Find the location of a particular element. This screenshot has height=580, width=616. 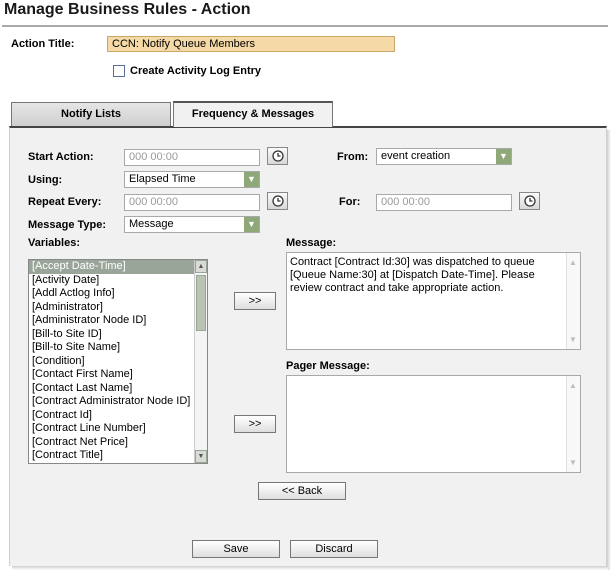

pager-message-label: Pager Message: is located at coordinates (328, 366).